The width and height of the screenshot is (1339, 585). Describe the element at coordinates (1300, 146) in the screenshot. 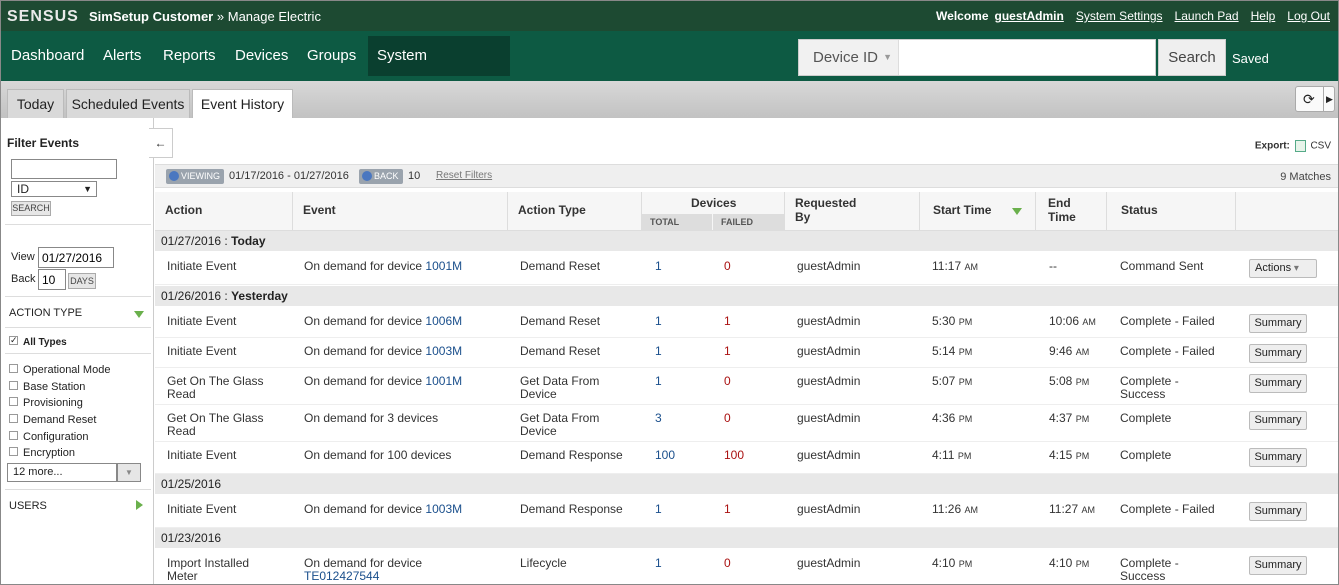

I see `csv-file-icon` at that location.